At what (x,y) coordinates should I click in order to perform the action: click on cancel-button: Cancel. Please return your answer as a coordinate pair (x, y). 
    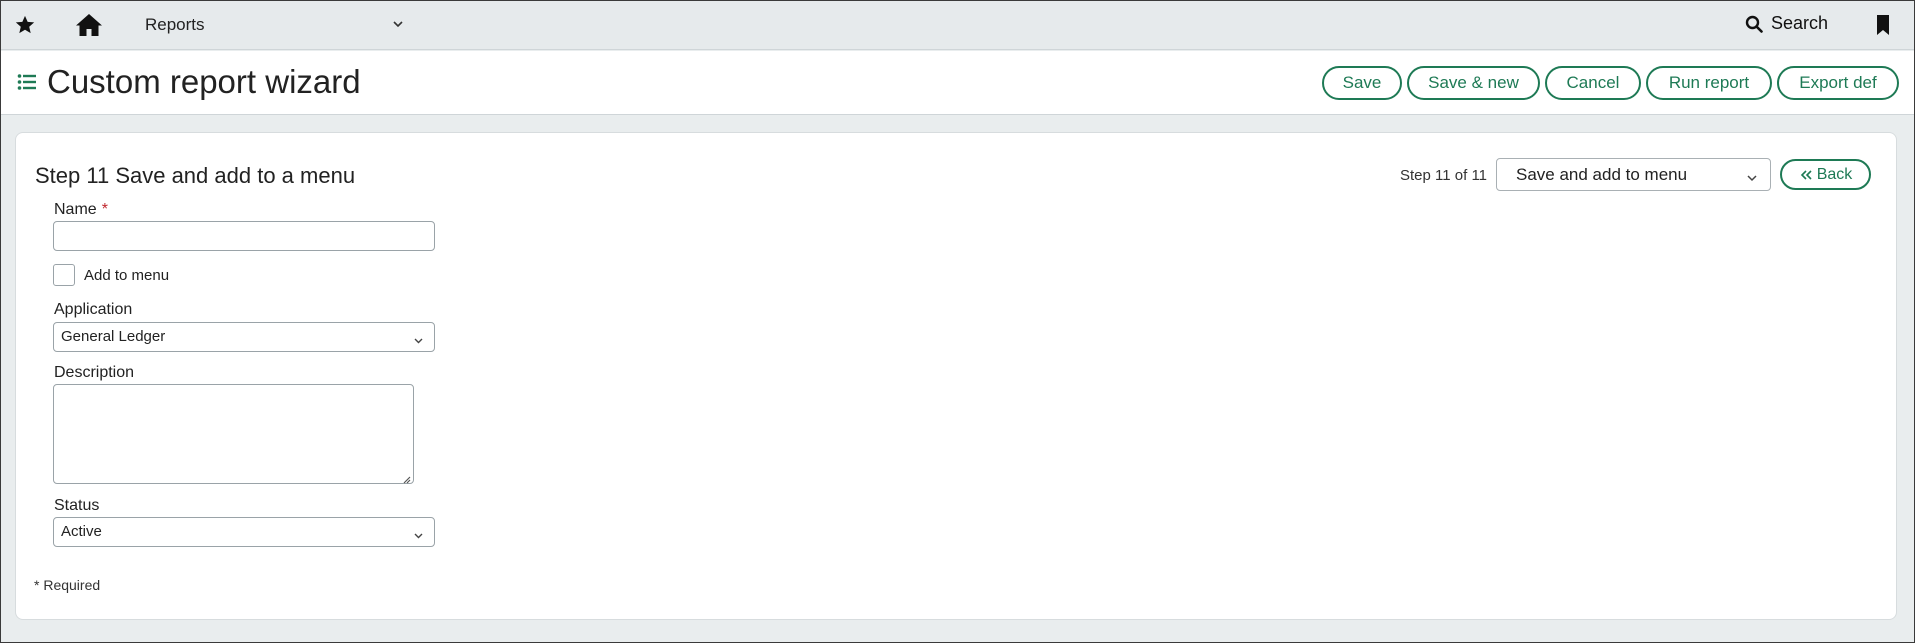
    Looking at the image, I should click on (1593, 83).